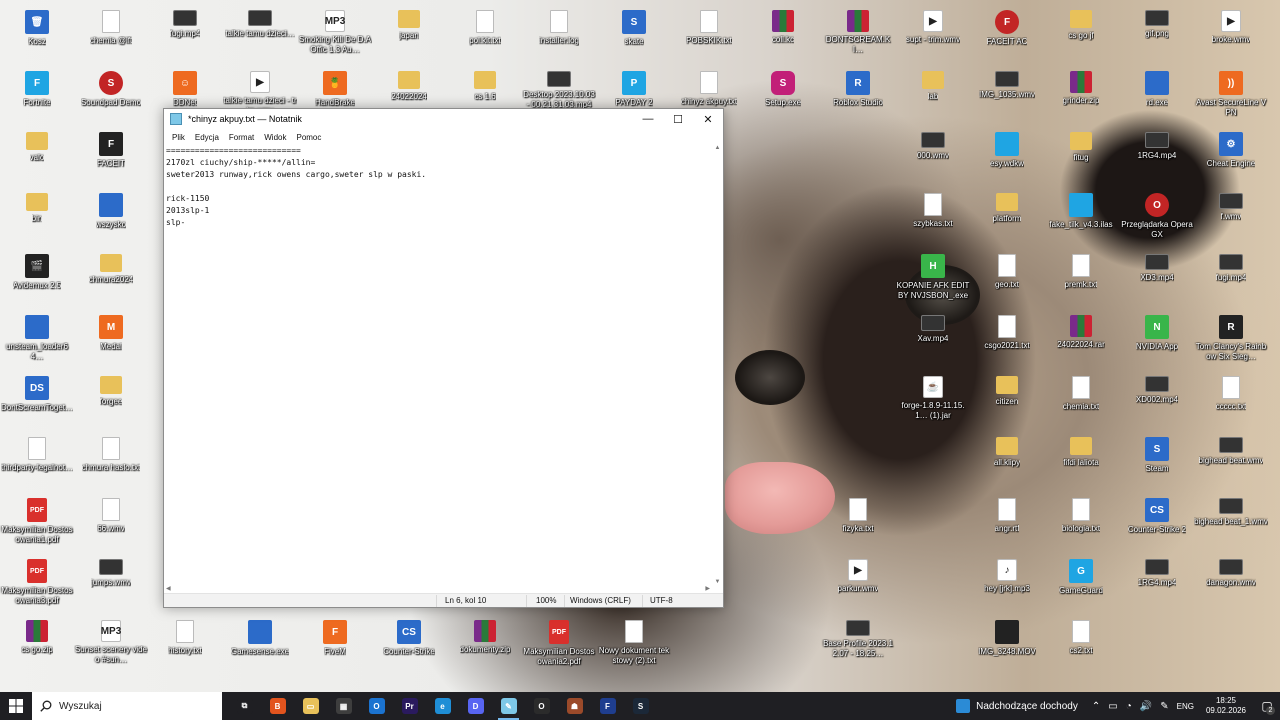  I want to click on desktop-icon: 24022024.rar, so click(1081, 330).